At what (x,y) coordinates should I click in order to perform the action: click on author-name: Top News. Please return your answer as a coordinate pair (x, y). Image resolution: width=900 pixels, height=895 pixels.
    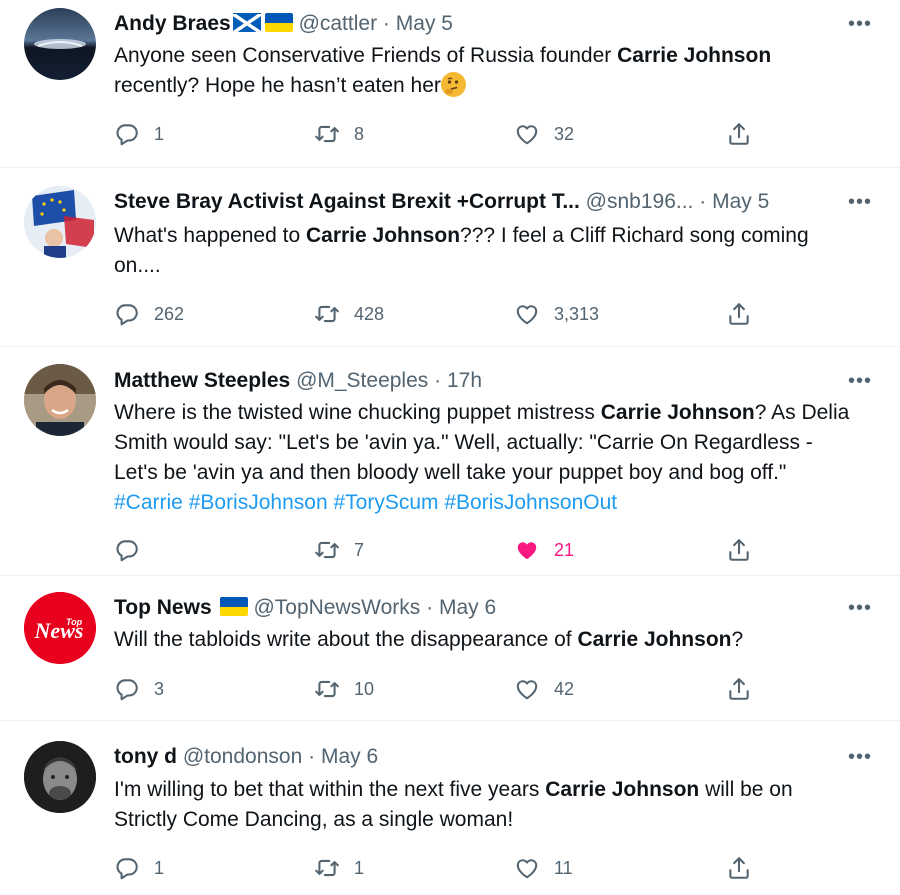
    Looking at the image, I should click on (163, 607).